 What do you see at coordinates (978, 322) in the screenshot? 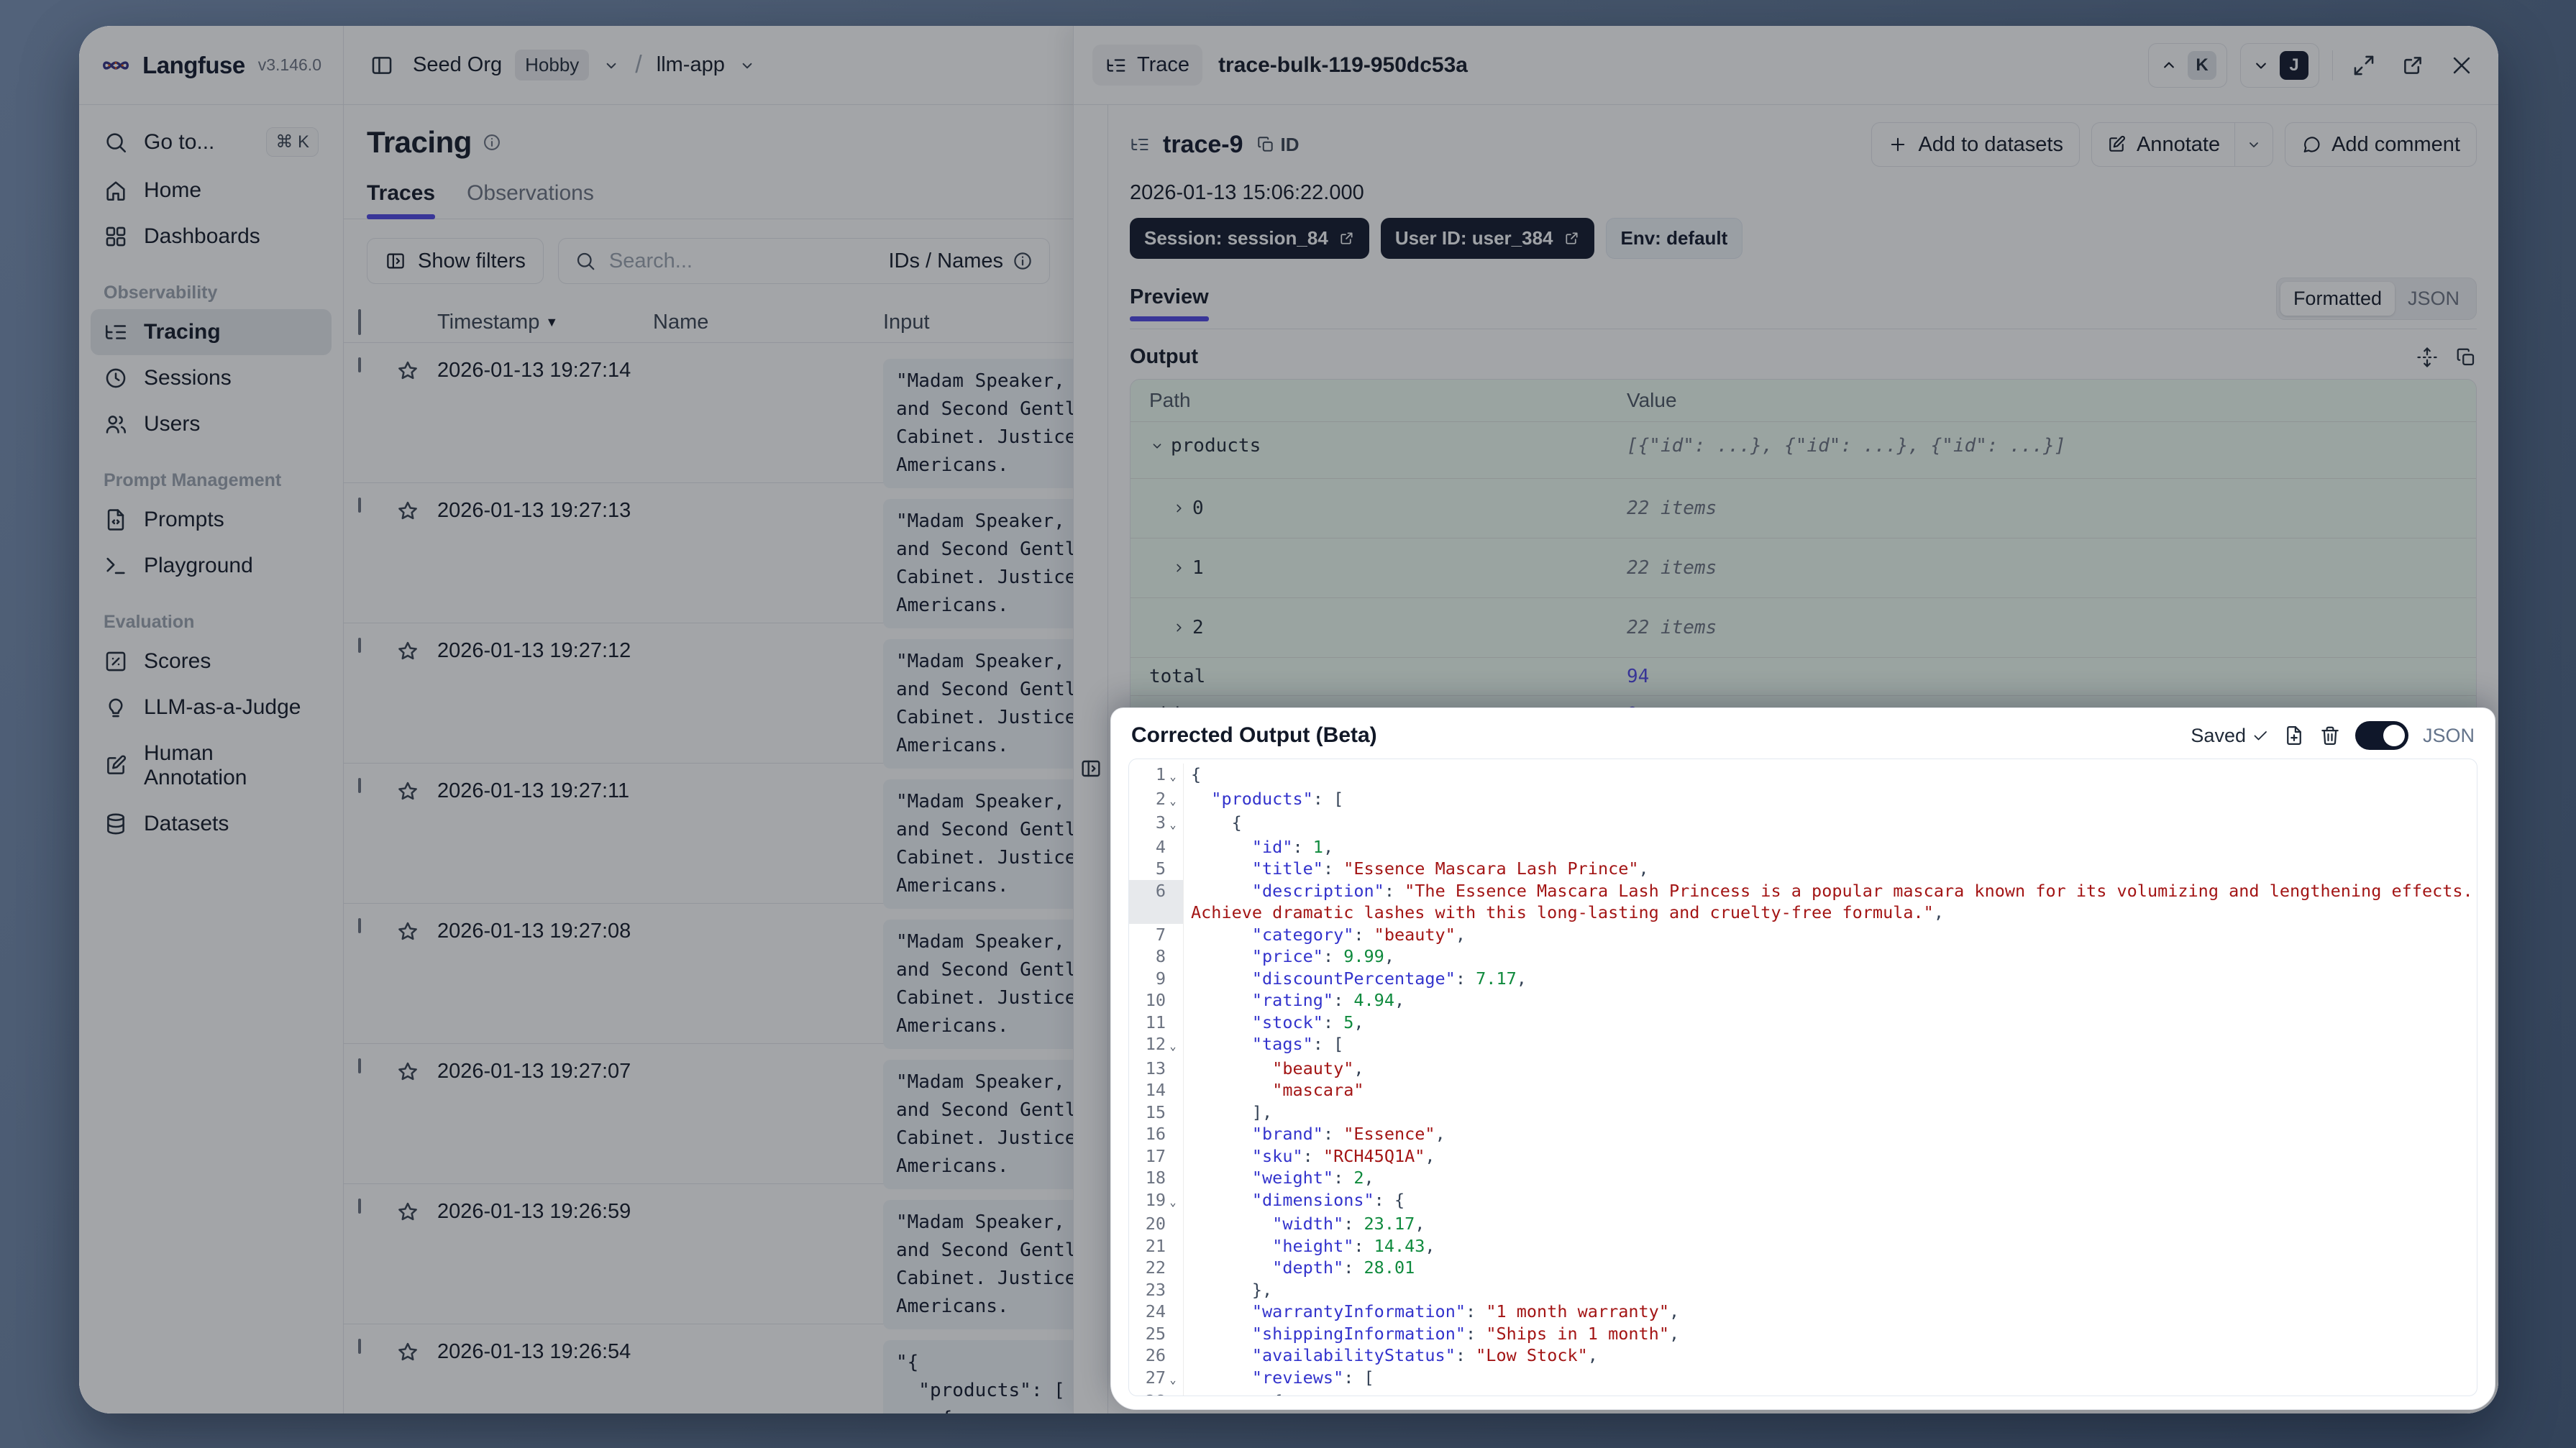
I see `input-column-header: Input` at bounding box center [978, 322].